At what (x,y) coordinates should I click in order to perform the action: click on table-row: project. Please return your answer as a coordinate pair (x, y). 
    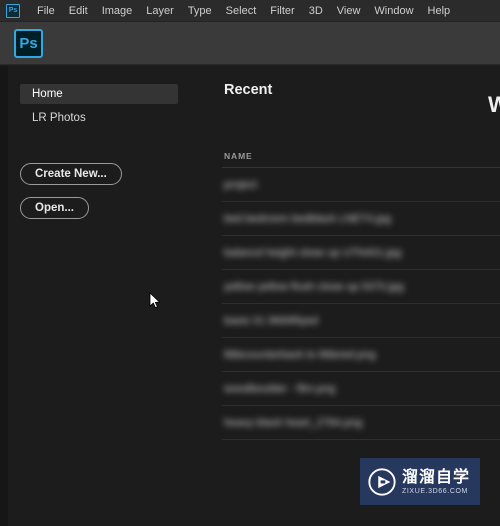
    Looking at the image, I should click on (361, 185).